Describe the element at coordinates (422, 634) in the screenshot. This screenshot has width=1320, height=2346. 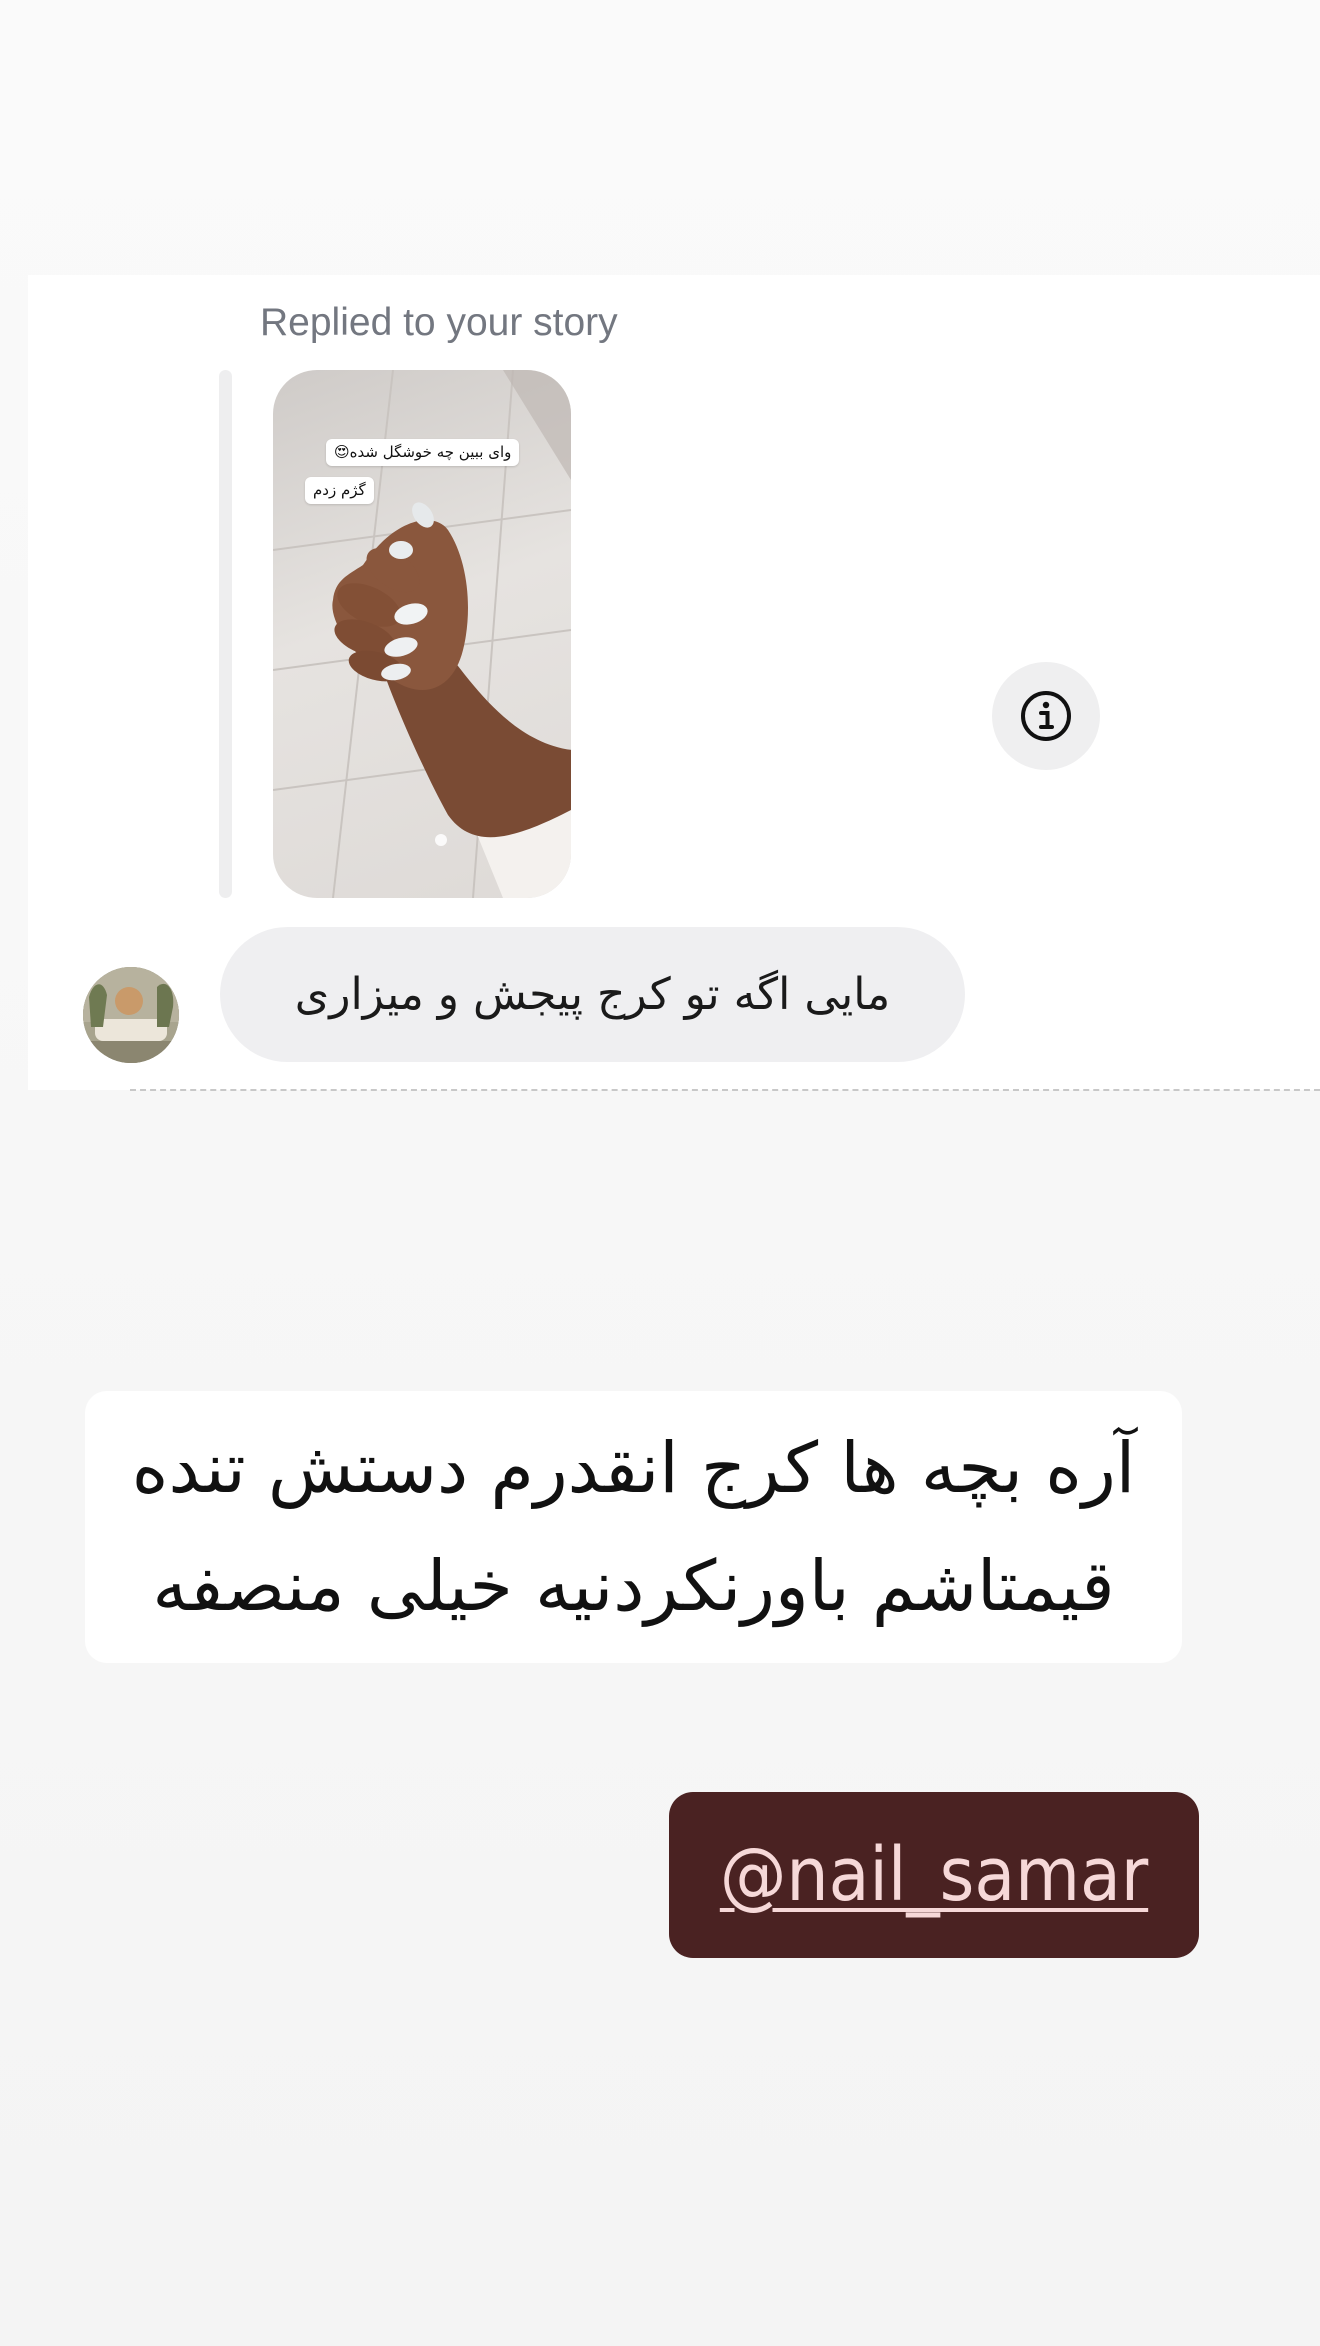
I see `story-thumbnail: وای ببین چه خوشگل شده😍 گژم زدم` at that location.